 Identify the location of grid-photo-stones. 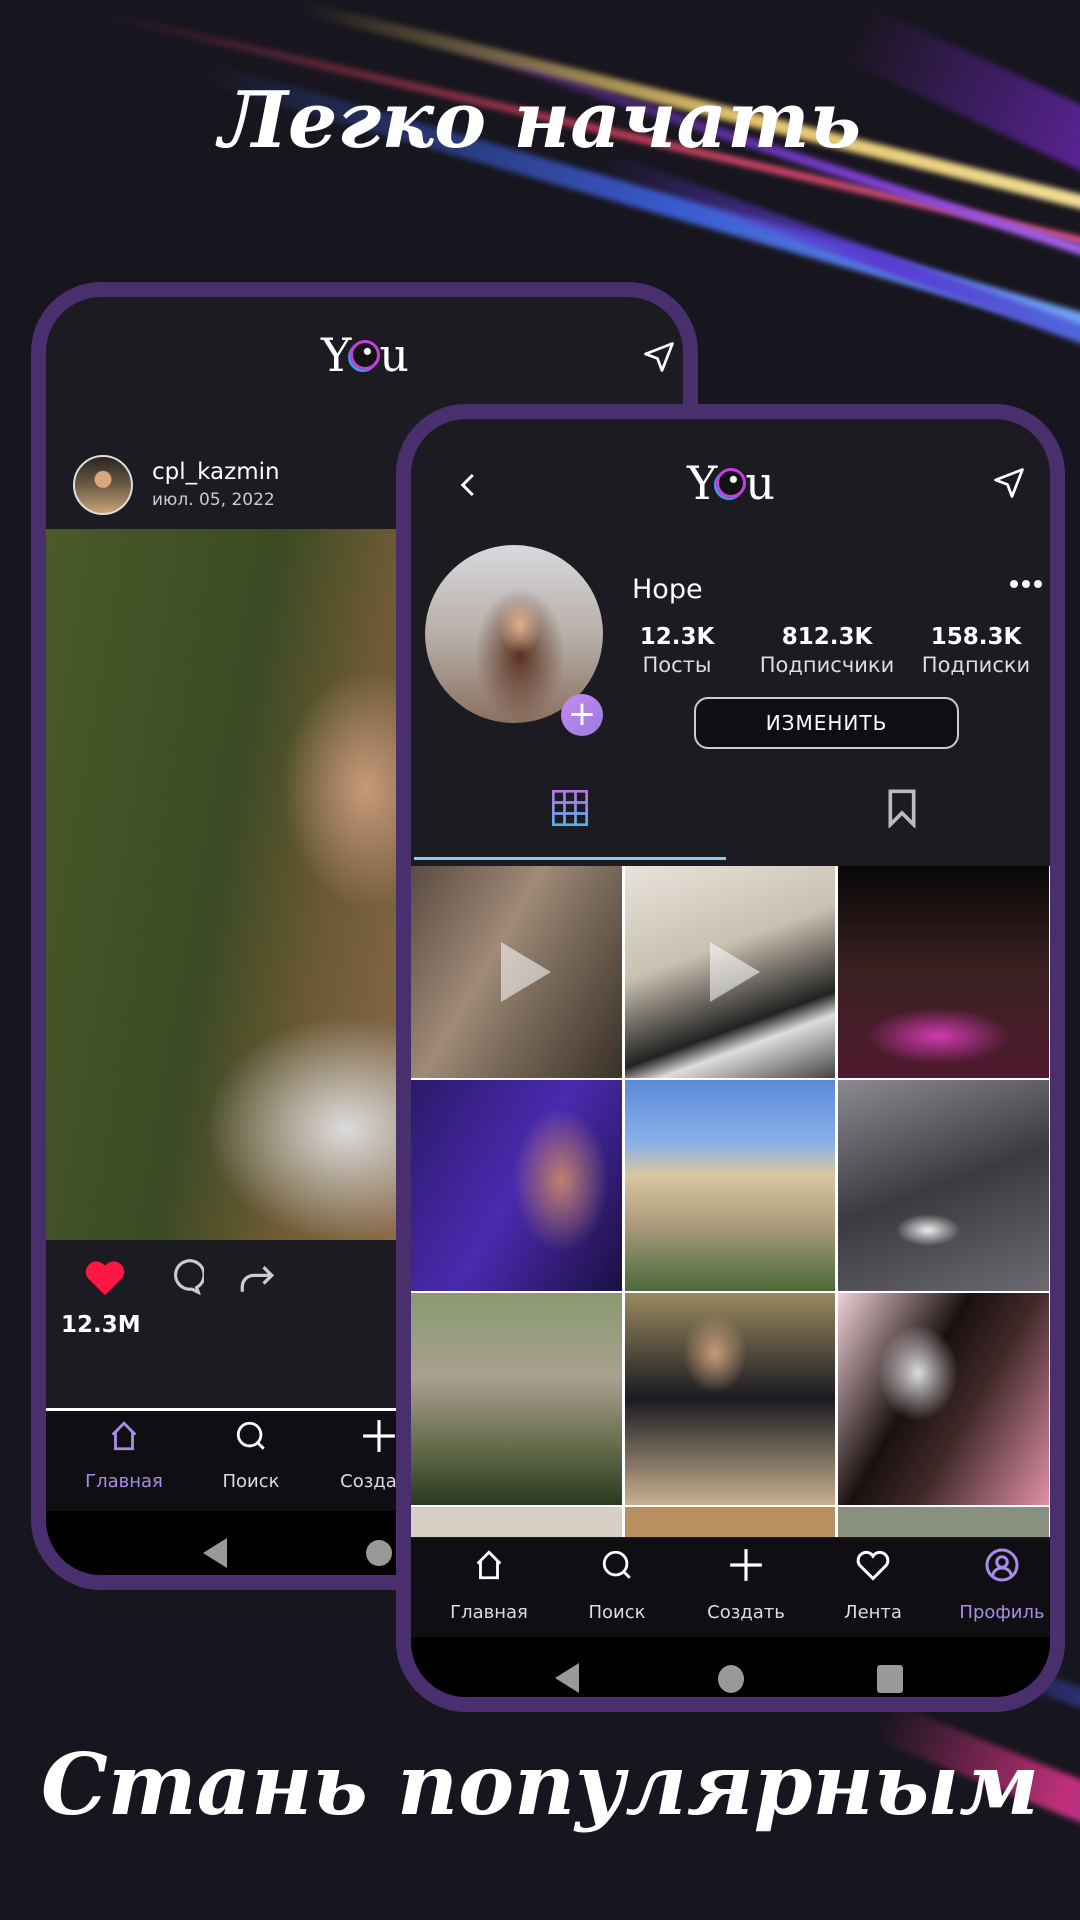
(516, 1399).